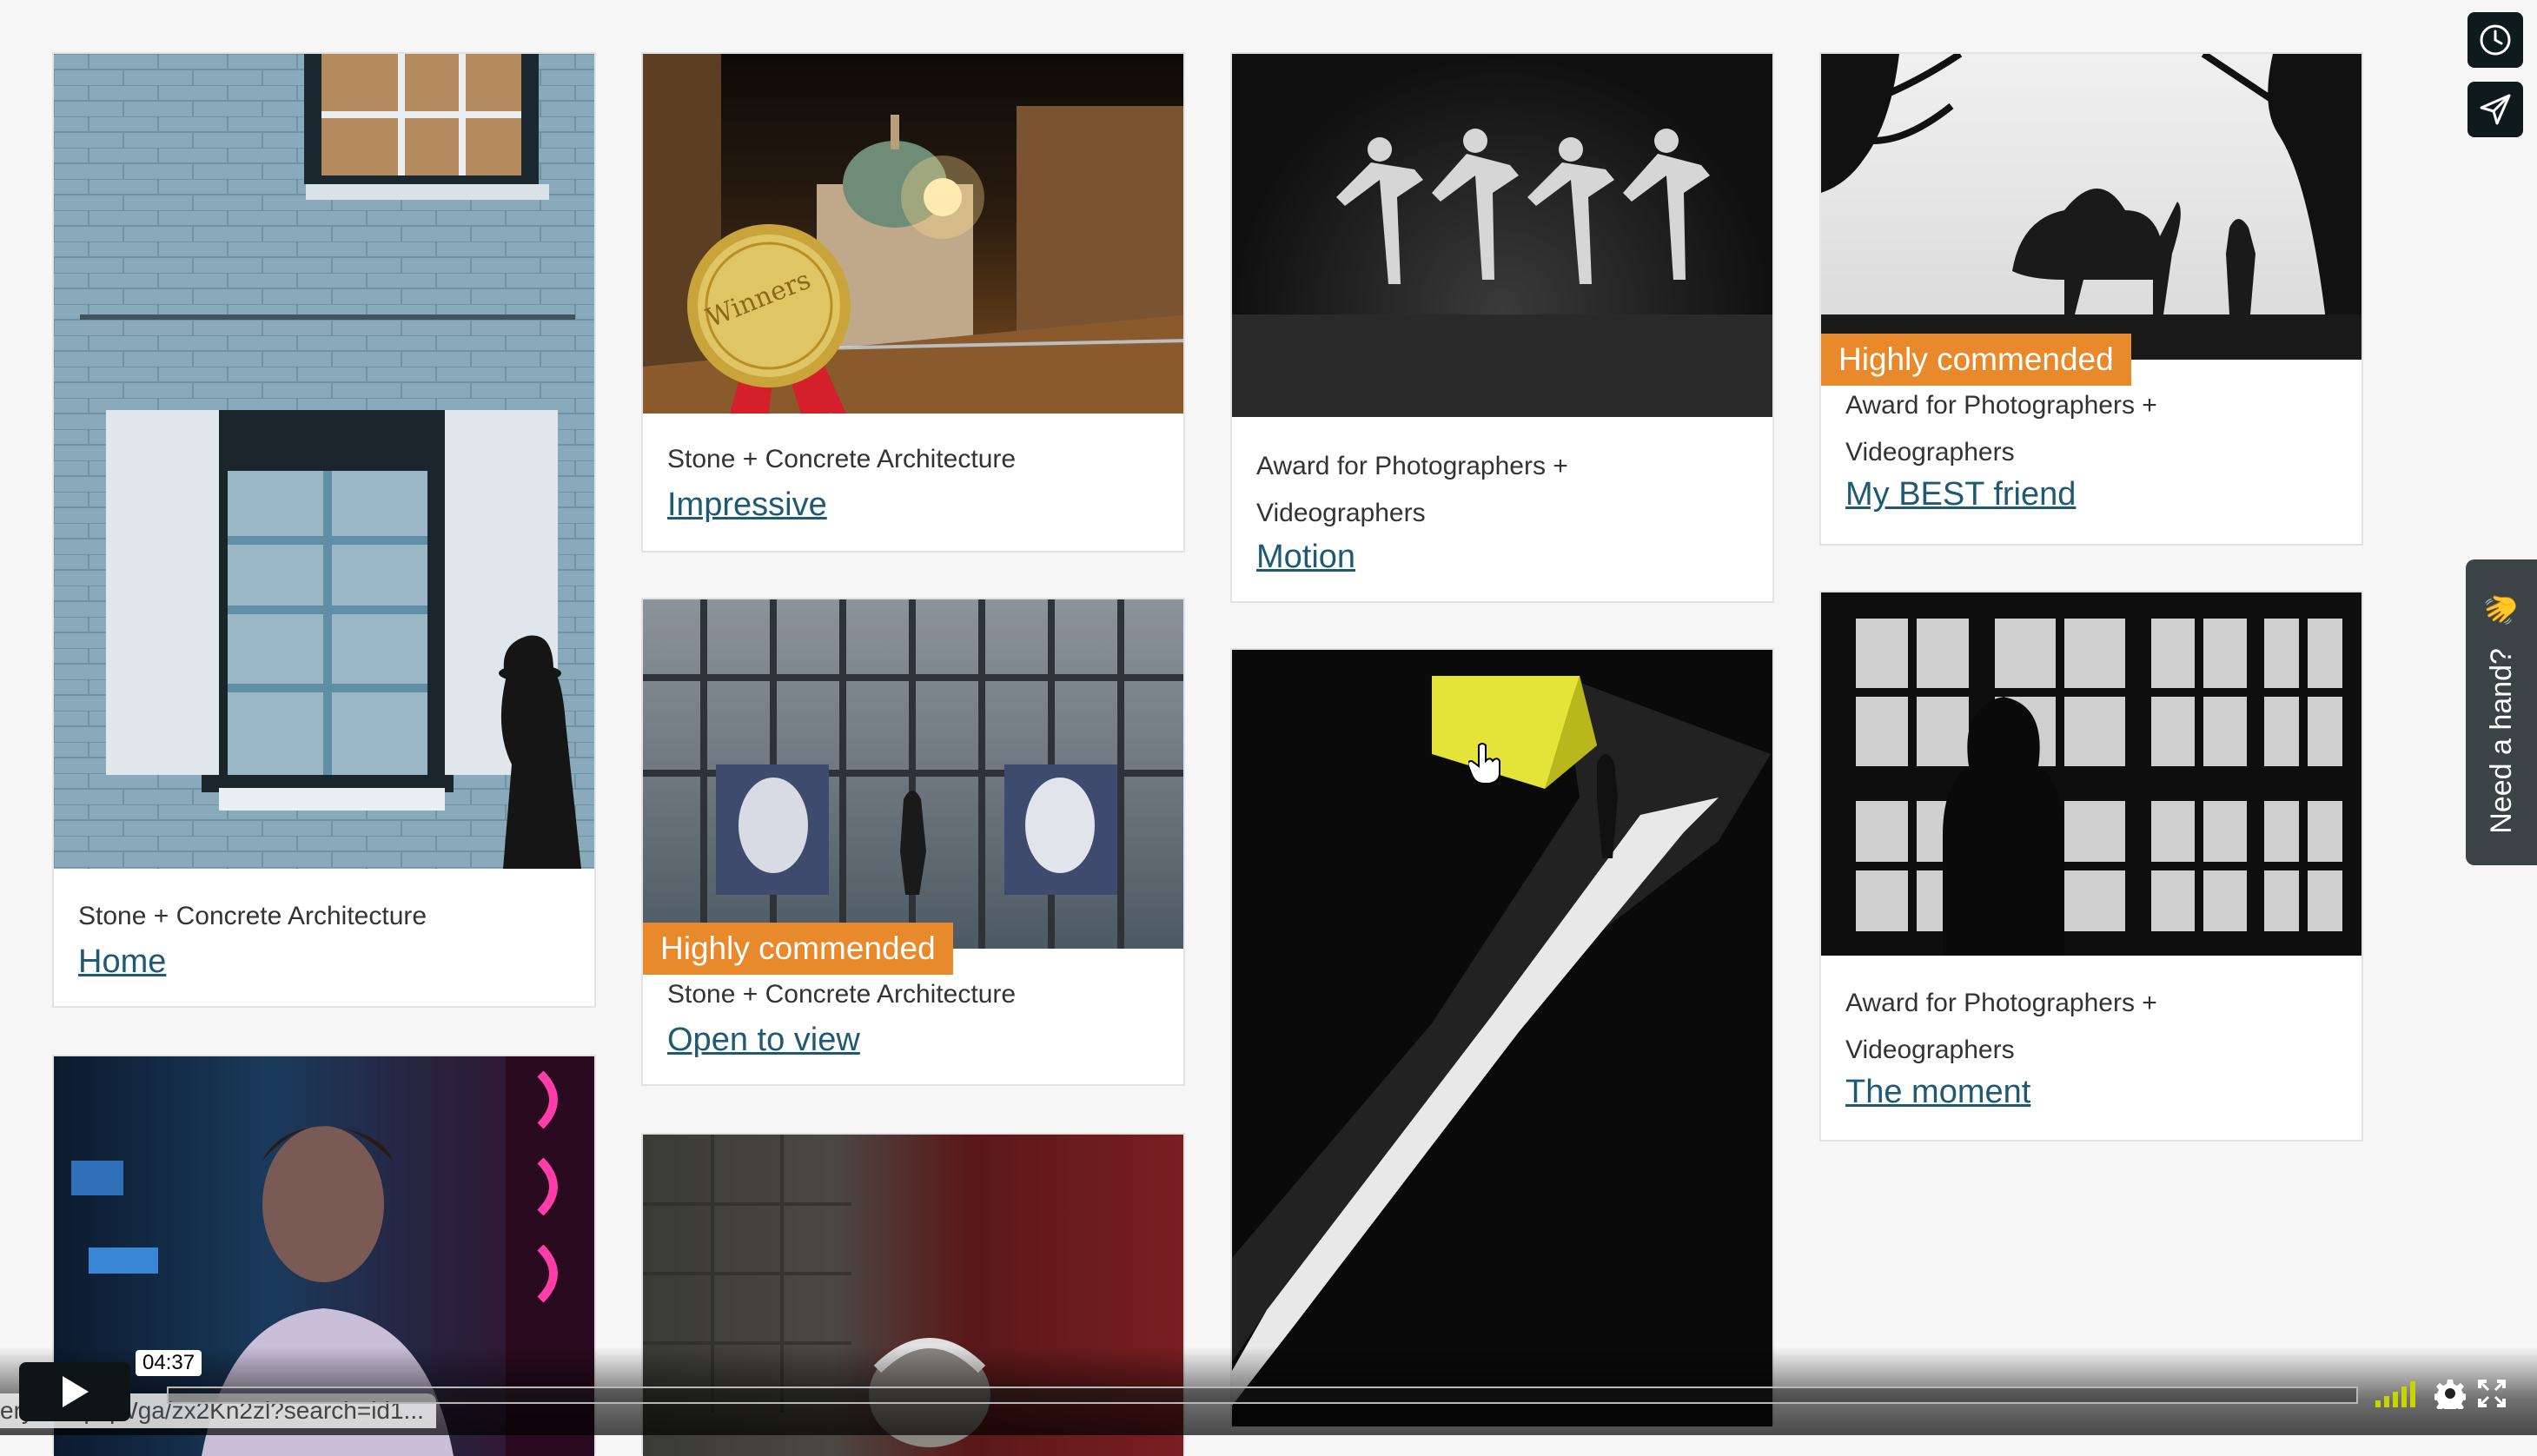  I want to click on photo-window-woman, so click(2091, 774).